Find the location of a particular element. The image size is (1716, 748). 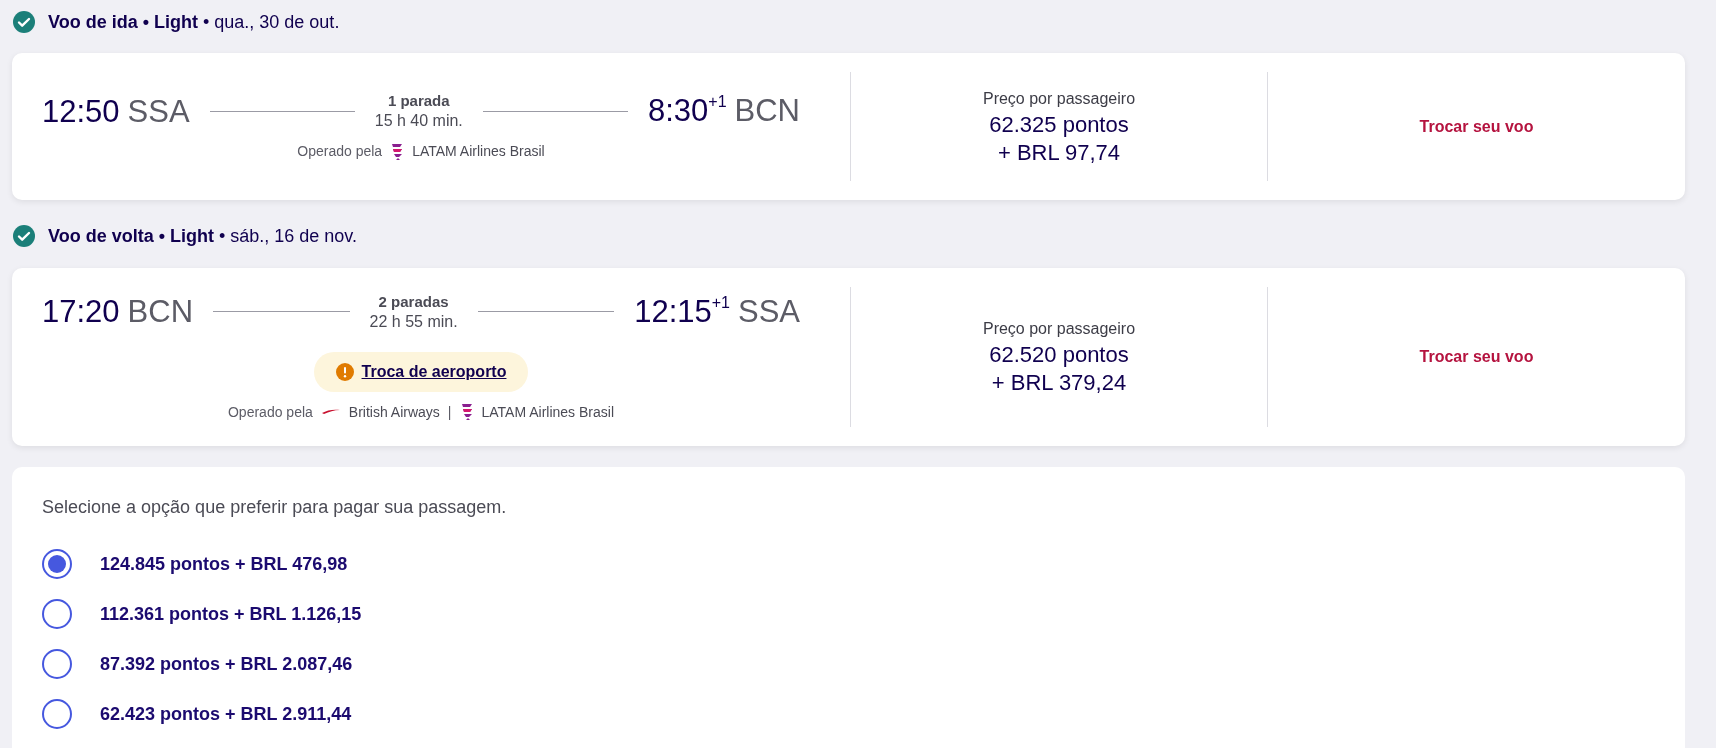

flight-header: Voo de ida • Light • qua., 30 de out. is located at coordinates (194, 22).